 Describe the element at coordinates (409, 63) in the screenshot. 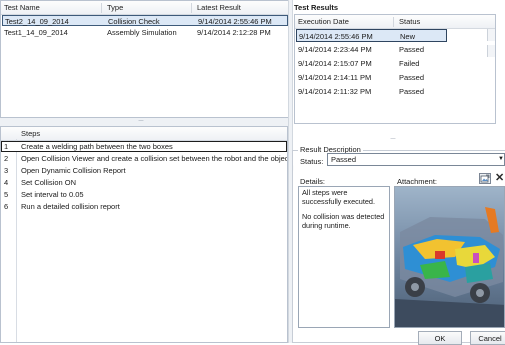

I see `cell-status: Failed` at that location.